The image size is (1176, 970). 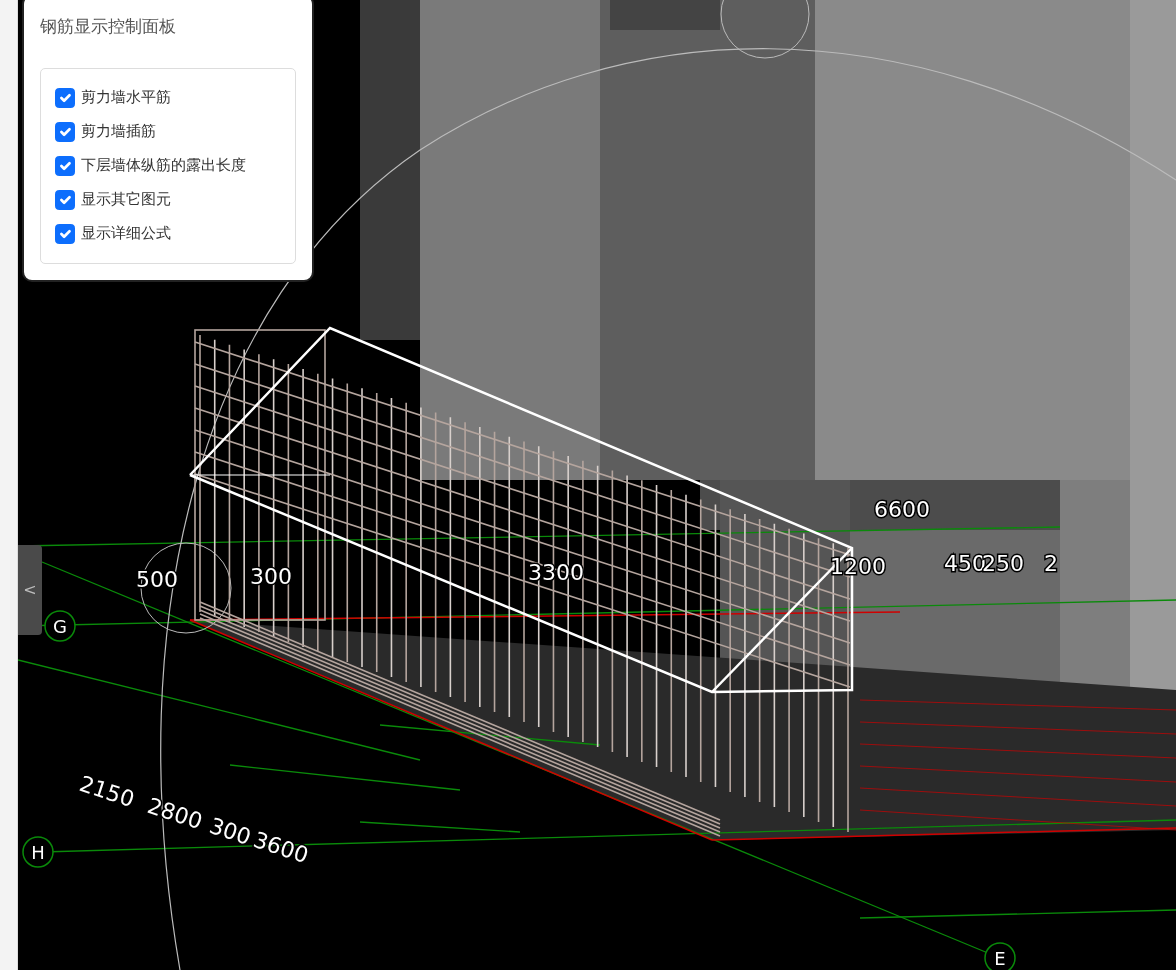 I want to click on dimension-label: 2800, so click(x=175, y=814).